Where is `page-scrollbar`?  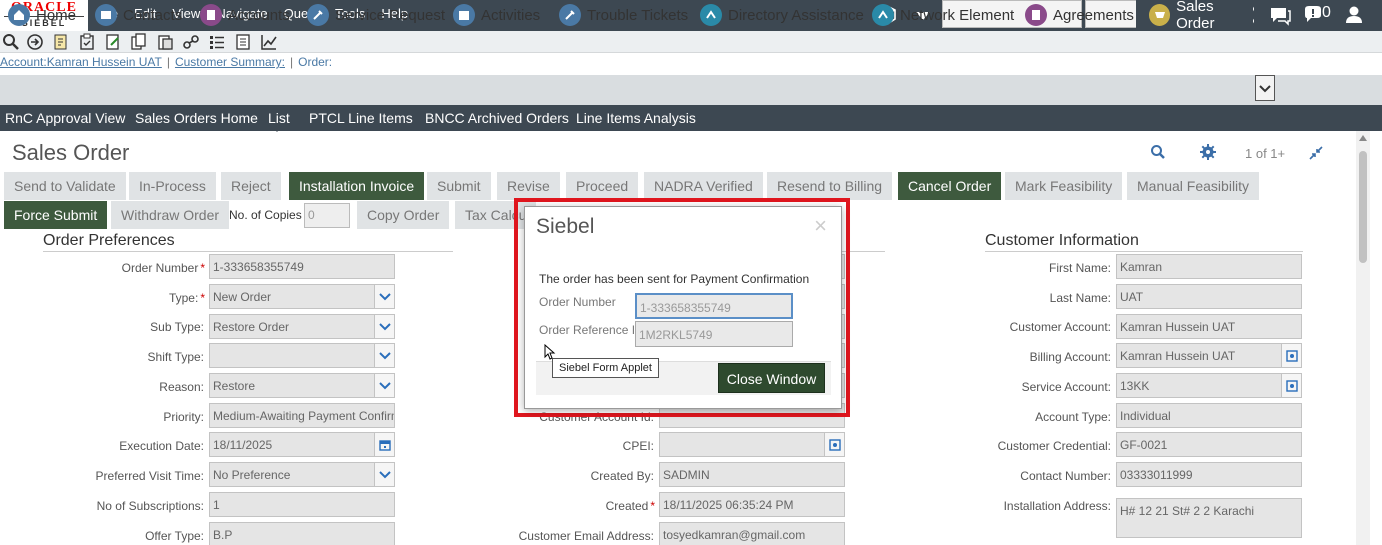
page-scrollbar is located at coordinates (1363, 338).